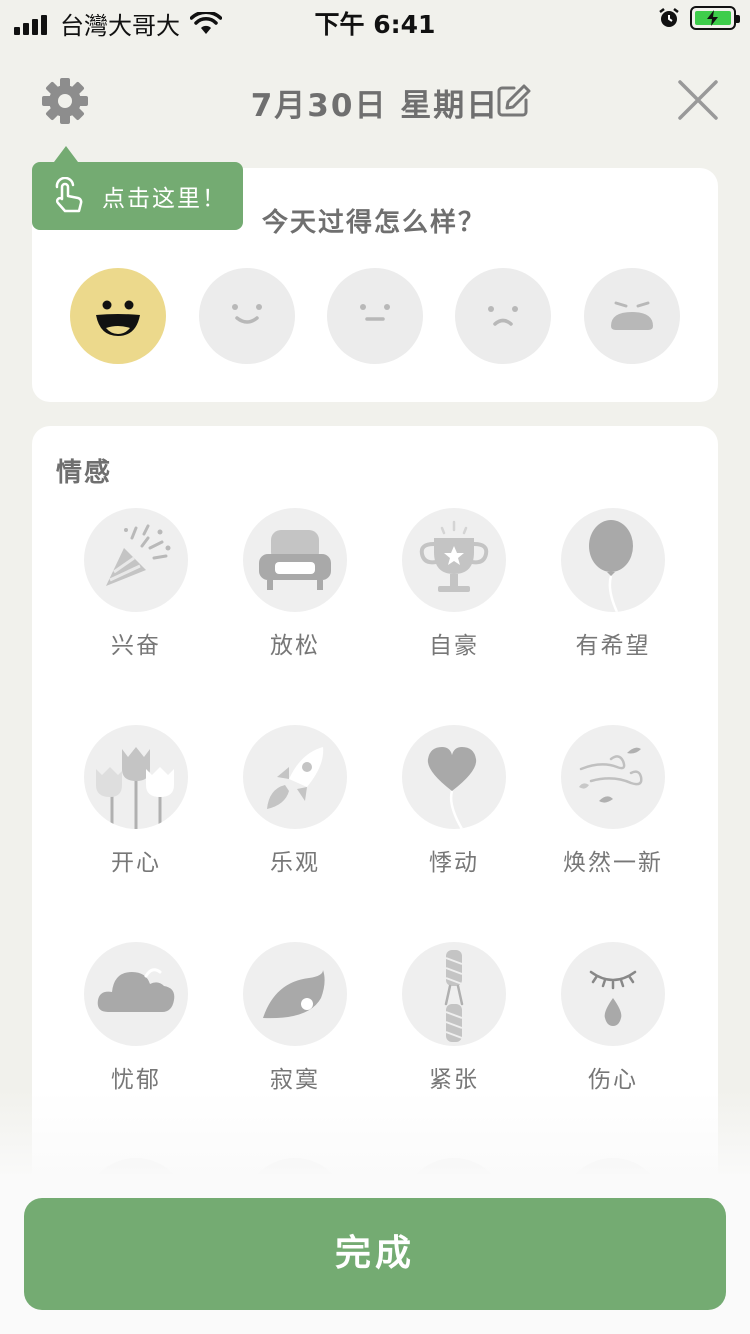 The width and height of the screenshot is (750, 1334). I want to click on scroll-fade, so click(375, 1135).